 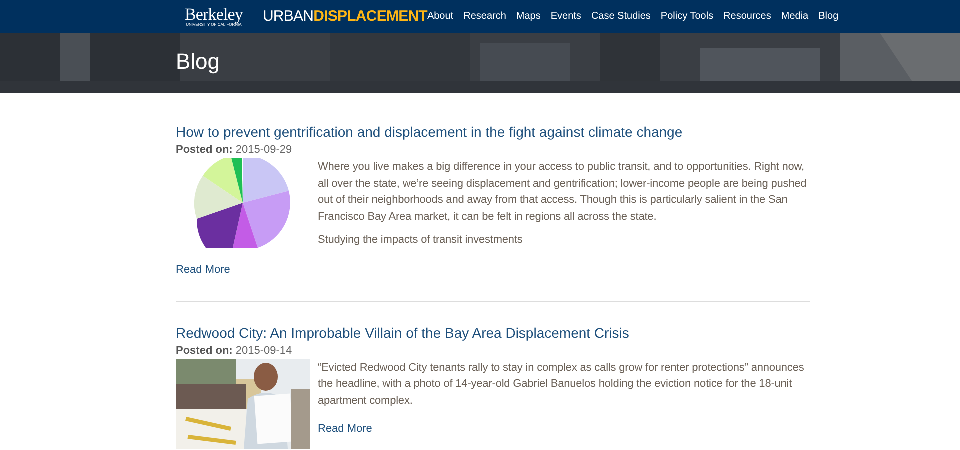 What do you see at coordinates (566, 16) in the screenshot?
I see `nav-link: Events` at bounding box center [566, 16].